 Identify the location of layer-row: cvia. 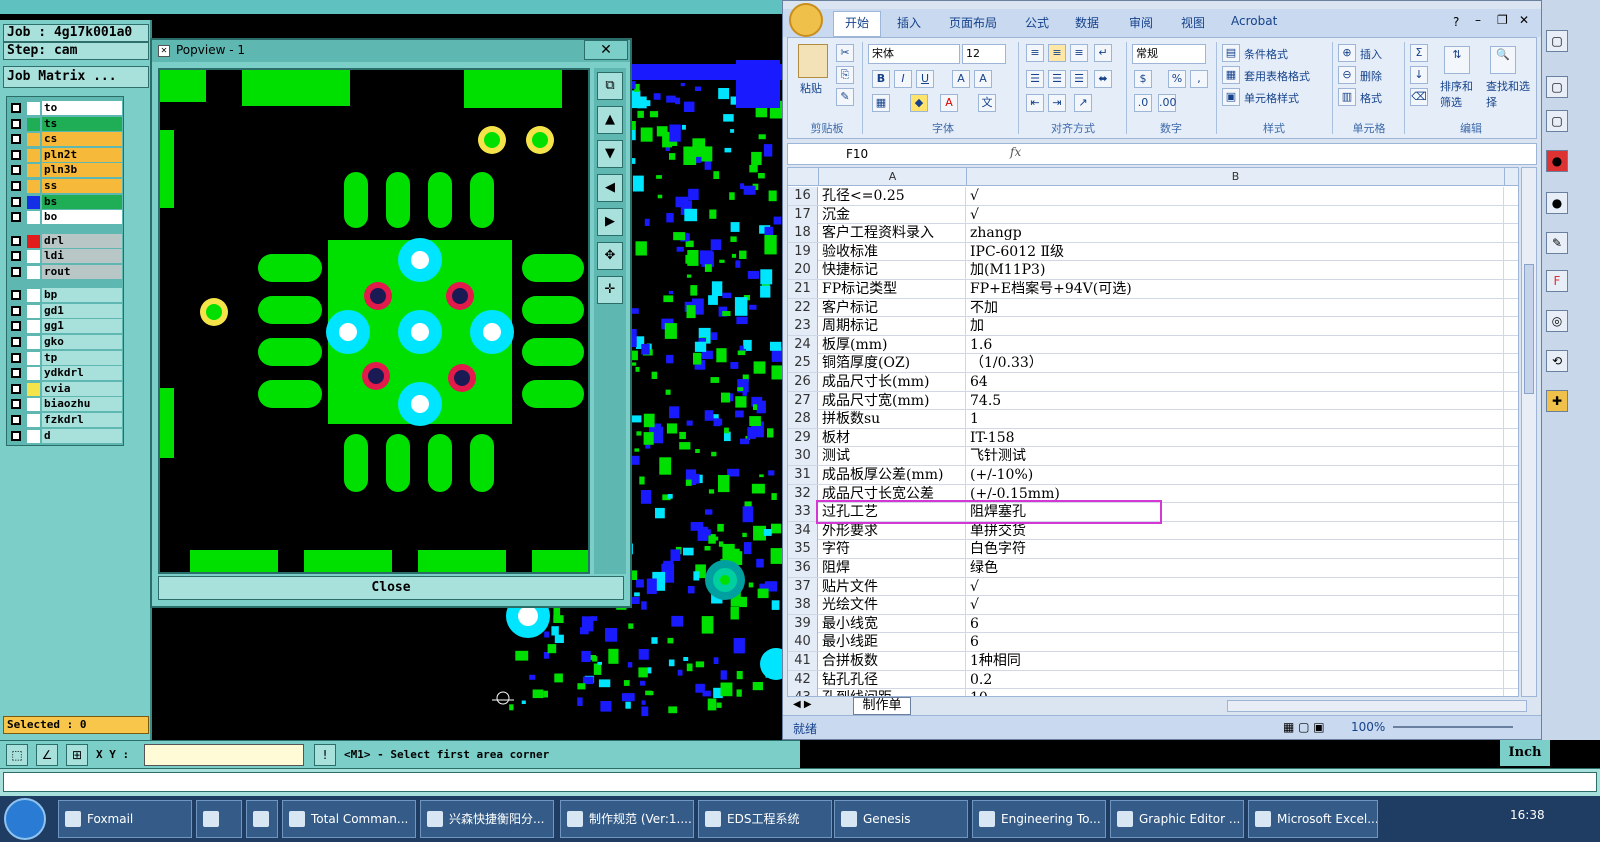
(66, 389).